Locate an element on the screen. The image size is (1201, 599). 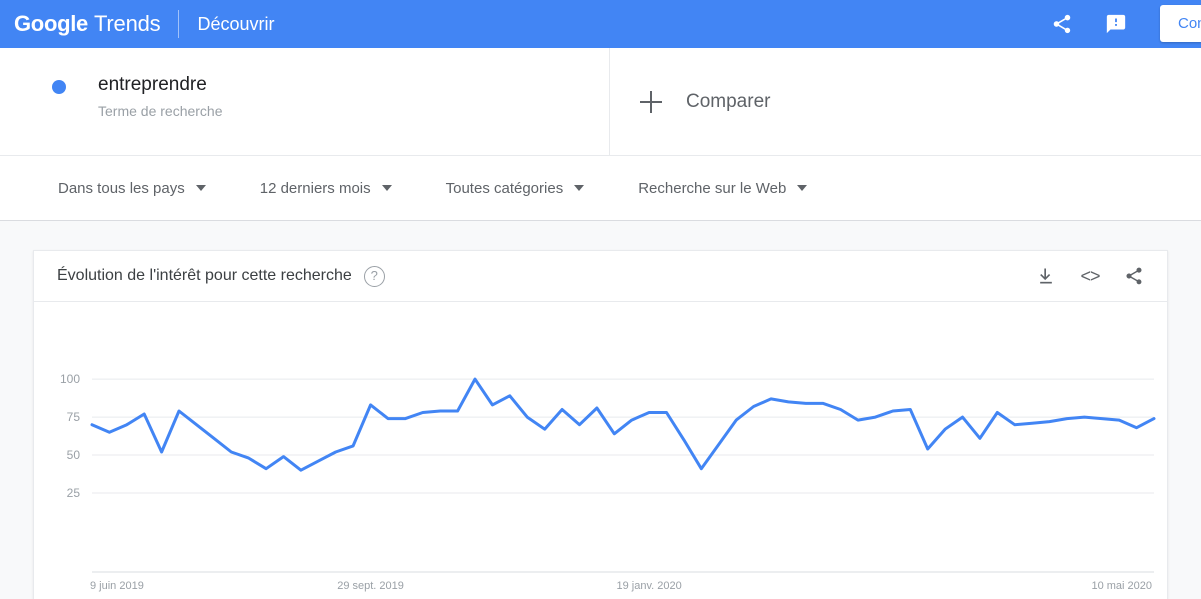
card-actions: <> is located at coordinates (1090, 276).